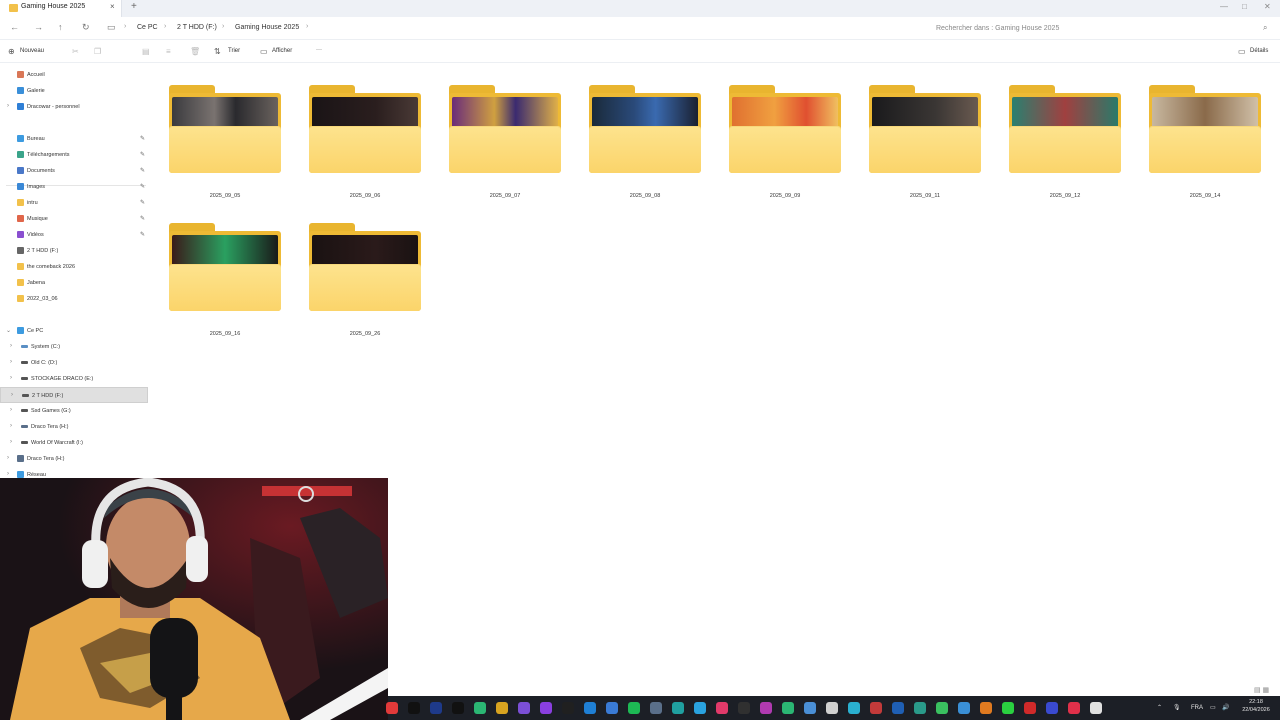  Describe the element at coordinates (74, 171) in the screenshot. I see `sidebar-item-quick: Documents ✎` at that location.